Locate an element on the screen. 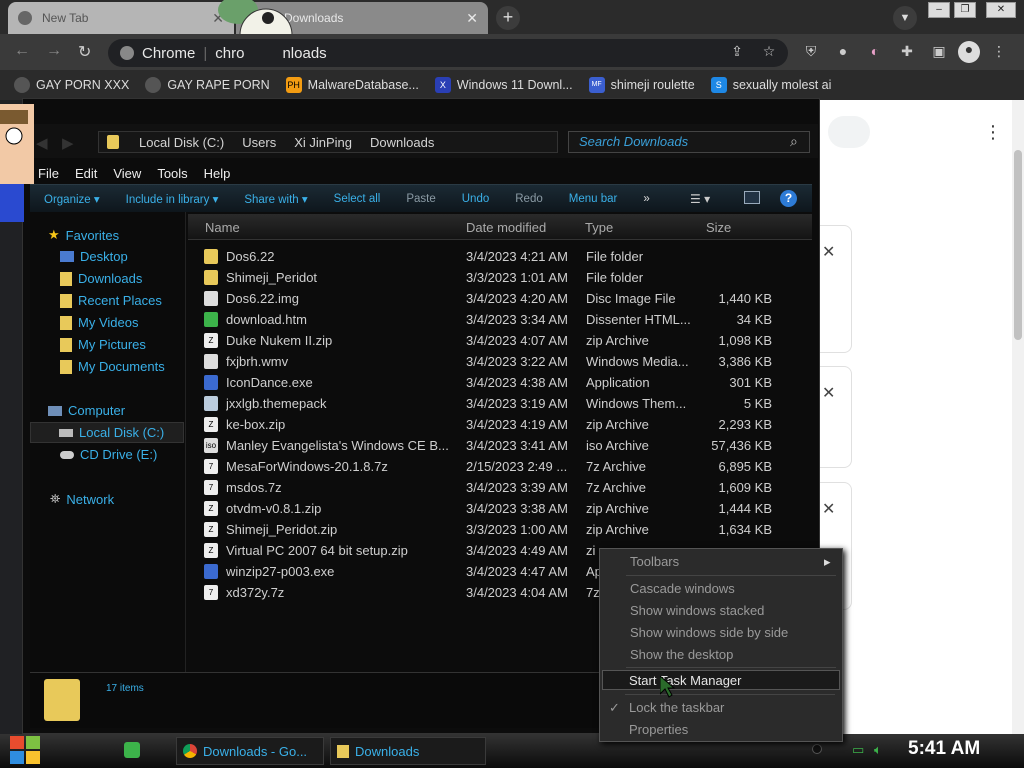 This screenshot has width=1024, height=768. nav-downloads: Downloads is located at coordinates (101, 278).